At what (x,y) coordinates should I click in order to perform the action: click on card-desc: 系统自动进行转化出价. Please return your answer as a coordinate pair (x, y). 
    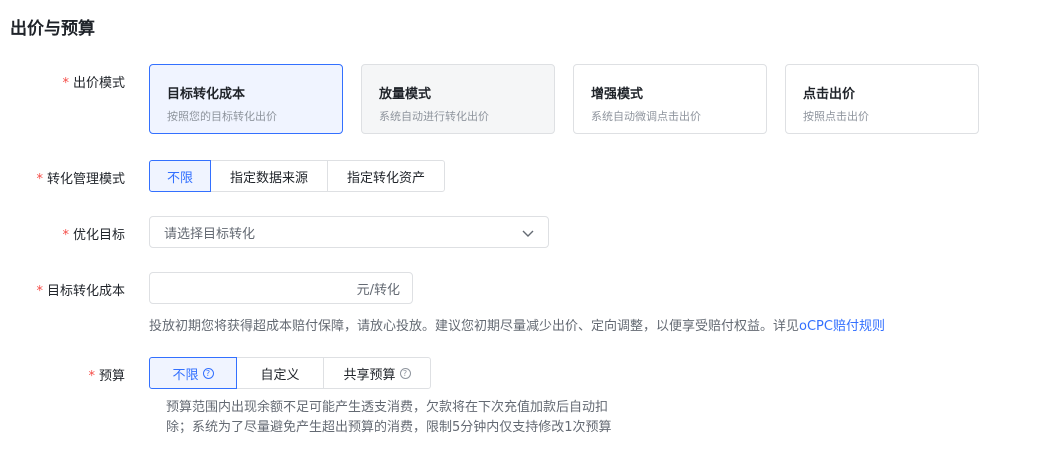
    Looking at the image, I should click on (434, 116).